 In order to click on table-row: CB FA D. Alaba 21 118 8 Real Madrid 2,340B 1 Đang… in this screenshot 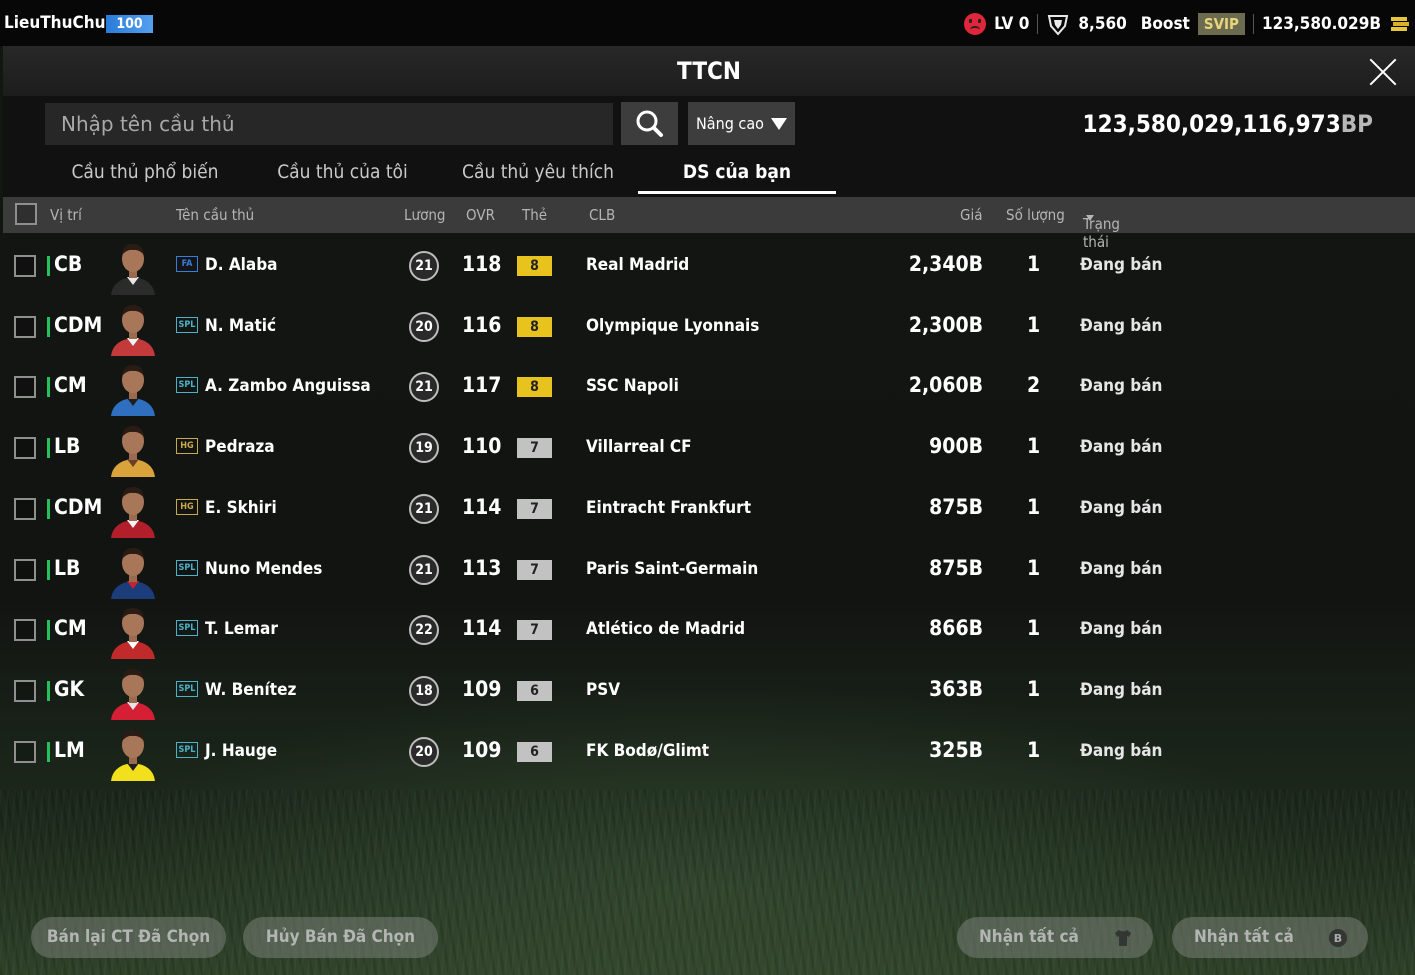, I will do `click(709, 266)`.